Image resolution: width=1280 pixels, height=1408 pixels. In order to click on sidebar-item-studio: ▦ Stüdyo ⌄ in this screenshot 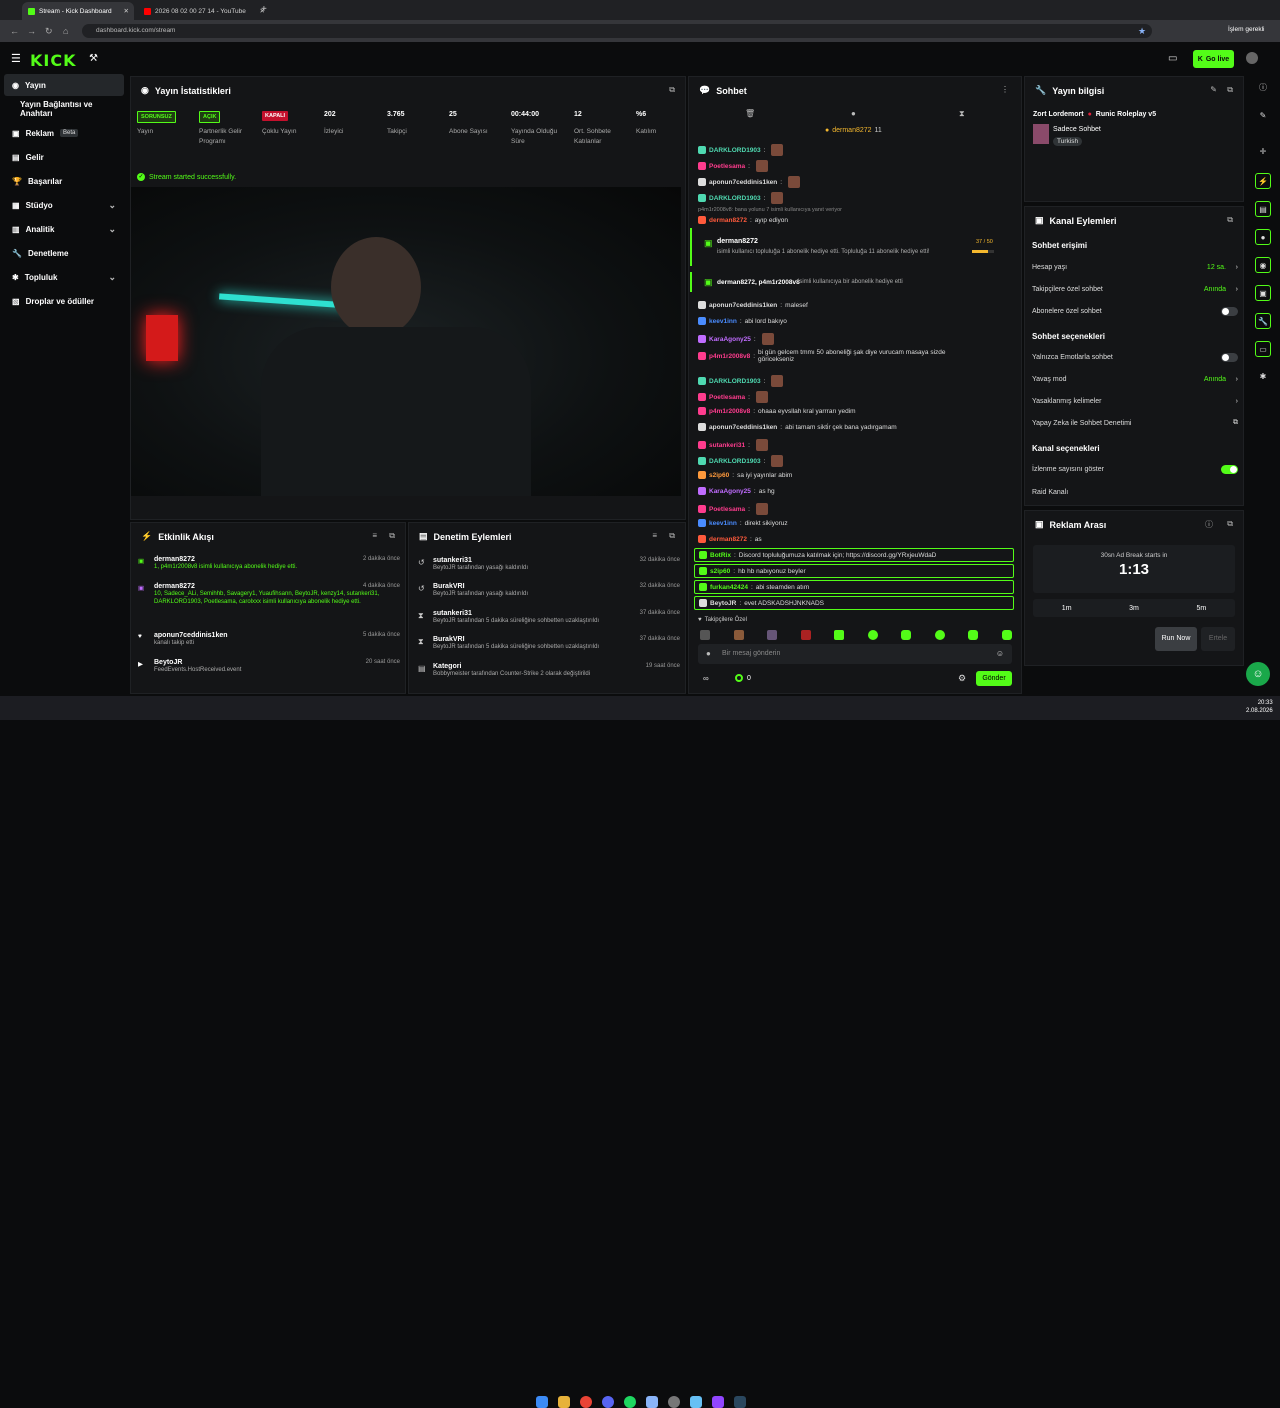, I will do `click(64, 205)`.